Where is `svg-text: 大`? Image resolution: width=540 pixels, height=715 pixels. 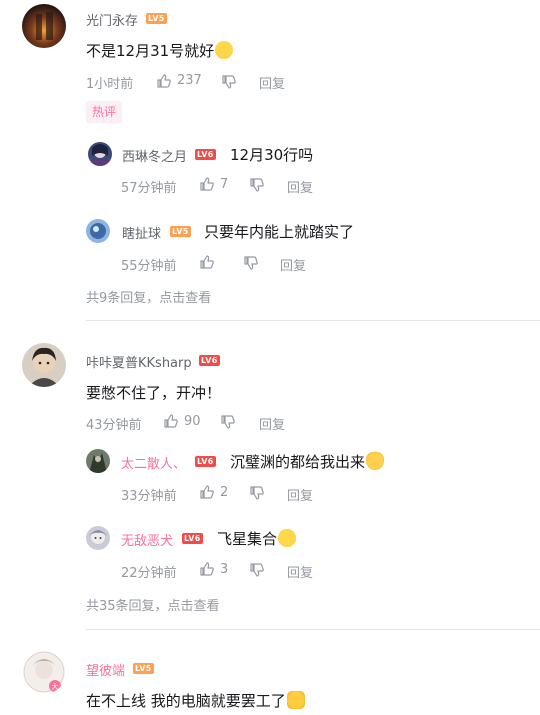
svg-text: 大 is located at coordinates (55, 686).